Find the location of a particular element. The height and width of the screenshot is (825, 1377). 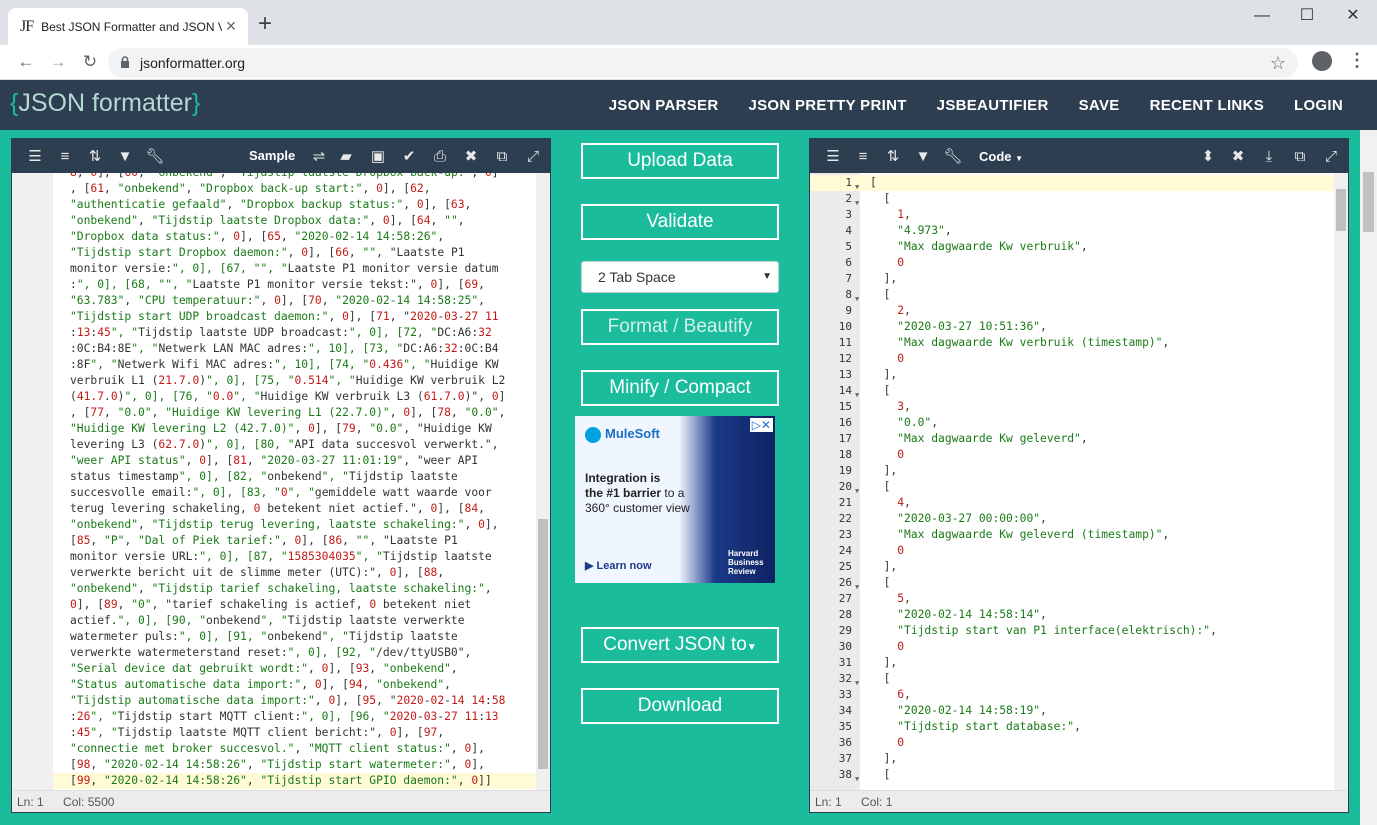

ad-brand-text: MuleSoft is located at coordinates (632, 433).